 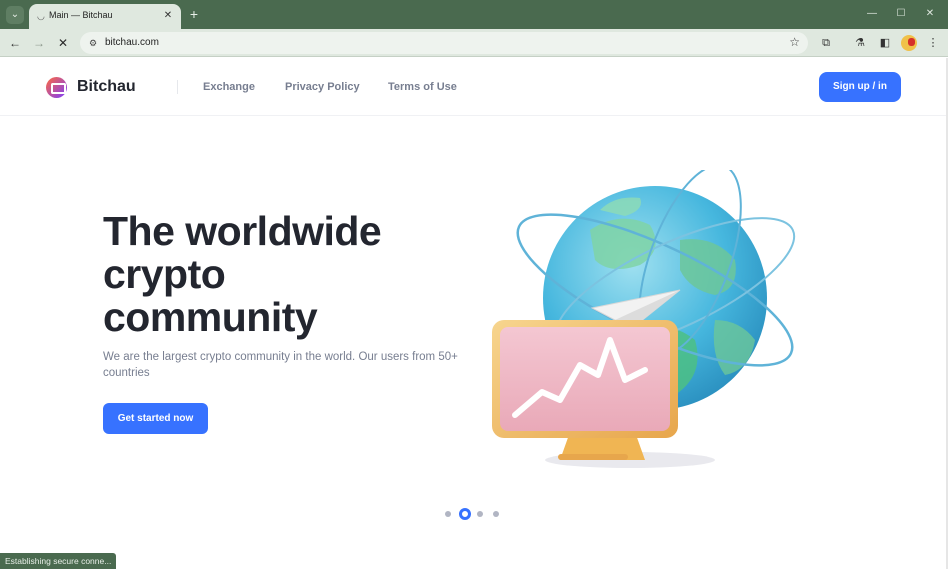 What do you see at coordinates (15, 15) in the screenshot?
I see `tab-search-icon: ⌄` at bounding box center [15, 15].